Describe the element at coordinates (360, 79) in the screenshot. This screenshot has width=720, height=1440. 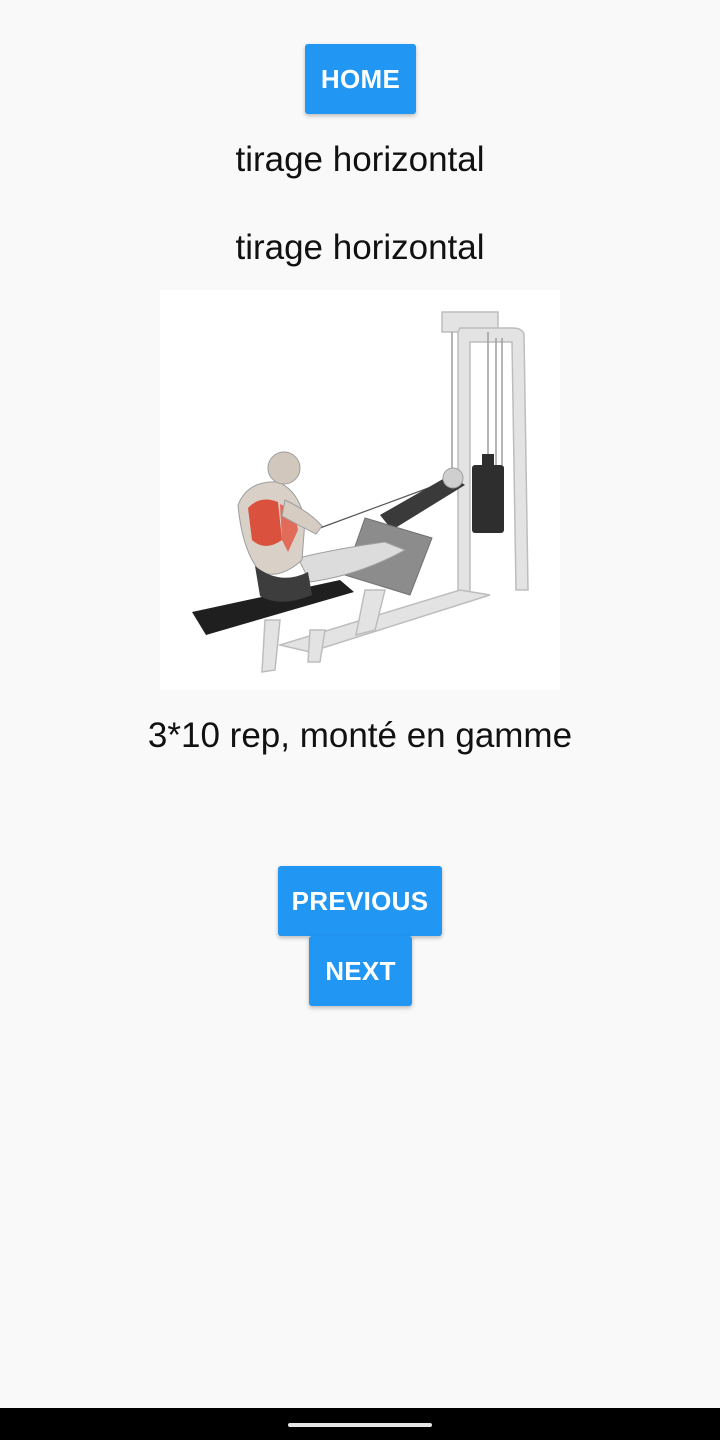
I see `home-button: HOME` at that location.